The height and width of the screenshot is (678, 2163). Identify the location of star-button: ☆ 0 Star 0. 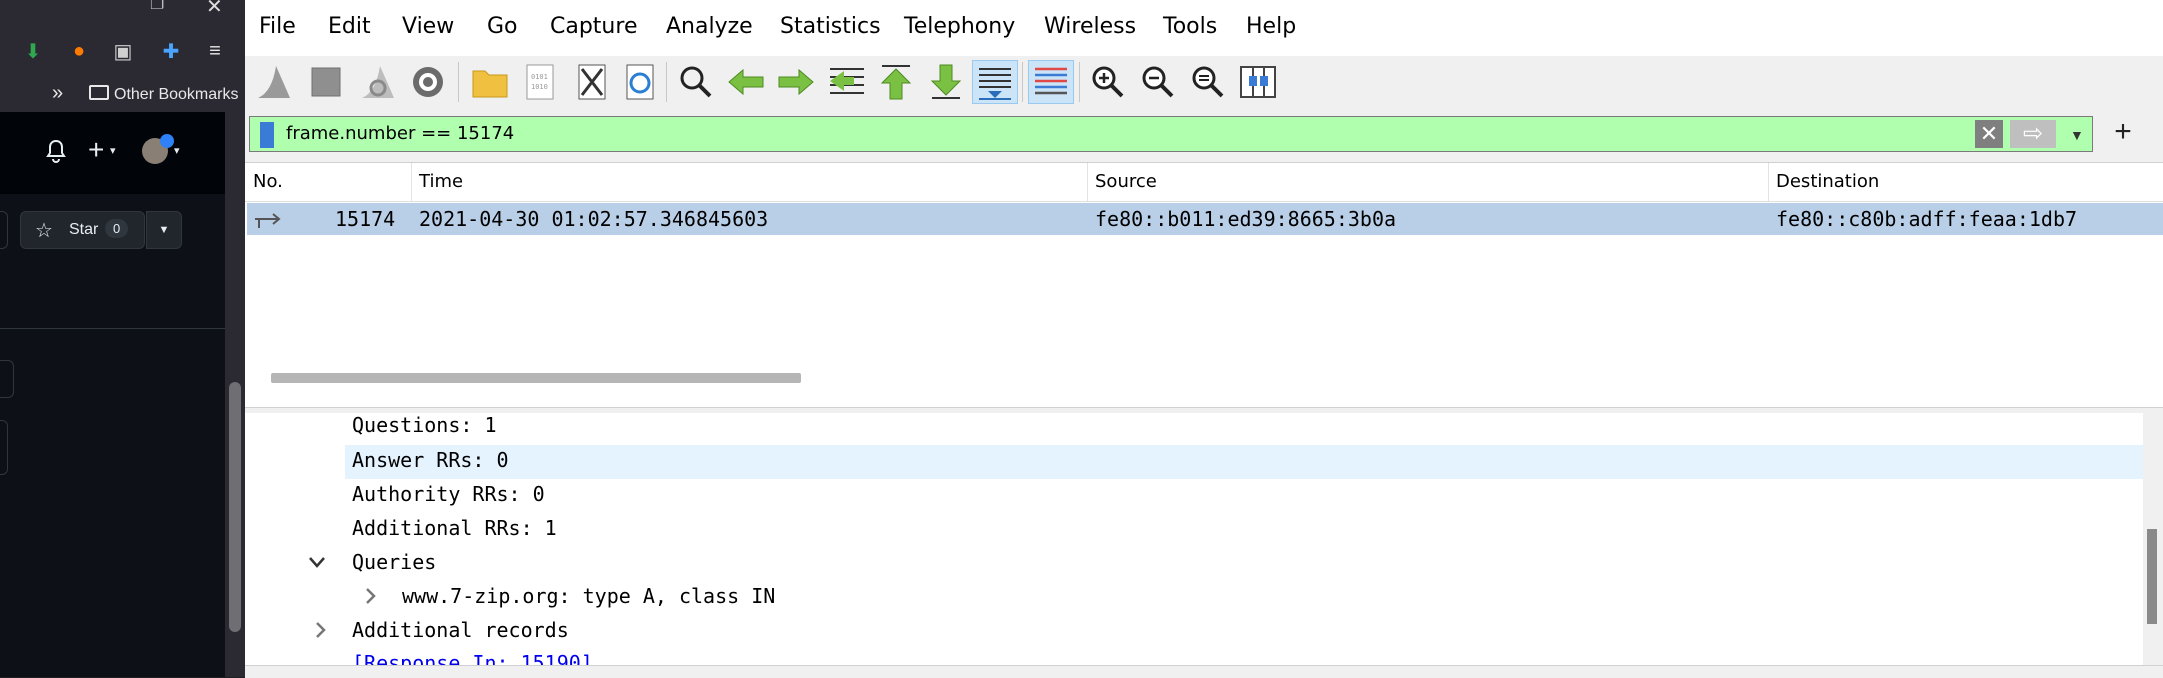
(82, 230).